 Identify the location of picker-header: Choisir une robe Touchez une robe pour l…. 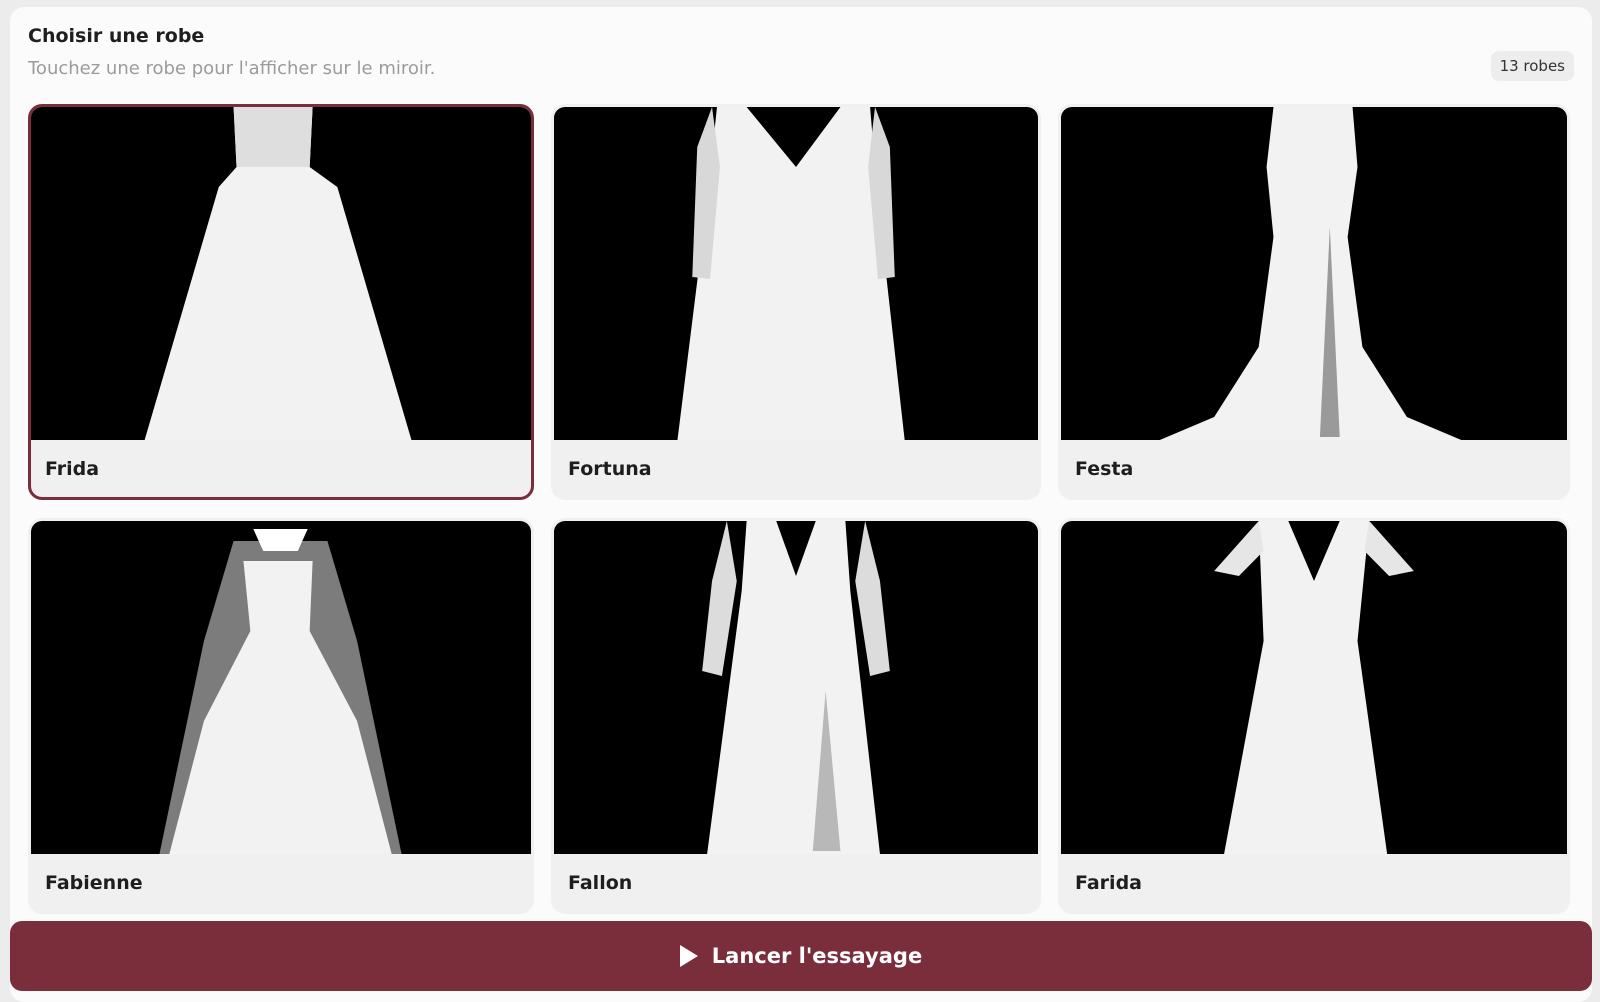
(801, 60).